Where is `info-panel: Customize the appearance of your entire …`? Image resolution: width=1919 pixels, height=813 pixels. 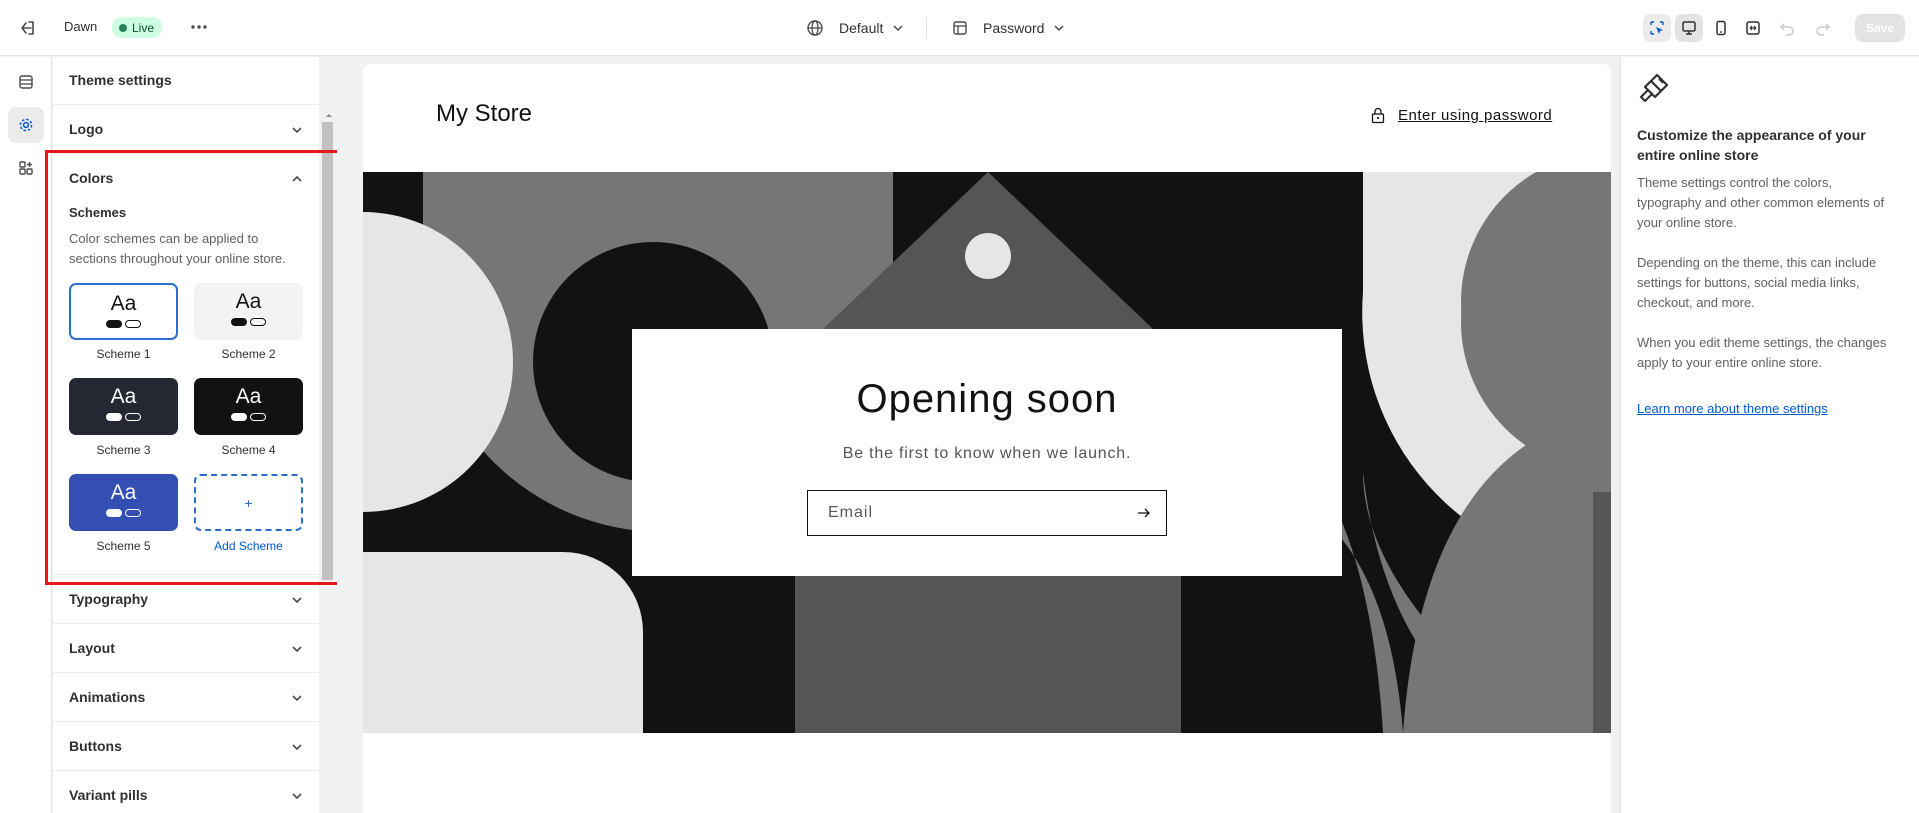
info-panel: Customize the appearance of your entire … is located at coordinates (1769, 435).